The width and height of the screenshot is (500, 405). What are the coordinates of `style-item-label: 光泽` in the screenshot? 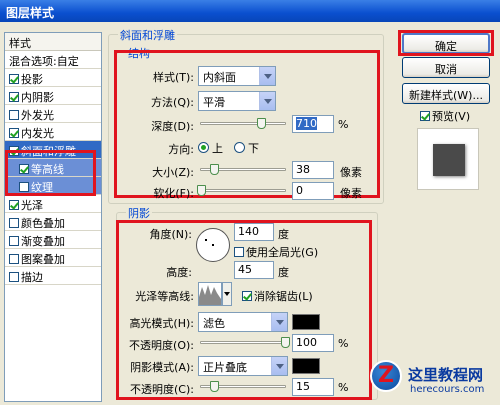 It's located at (32, 205).